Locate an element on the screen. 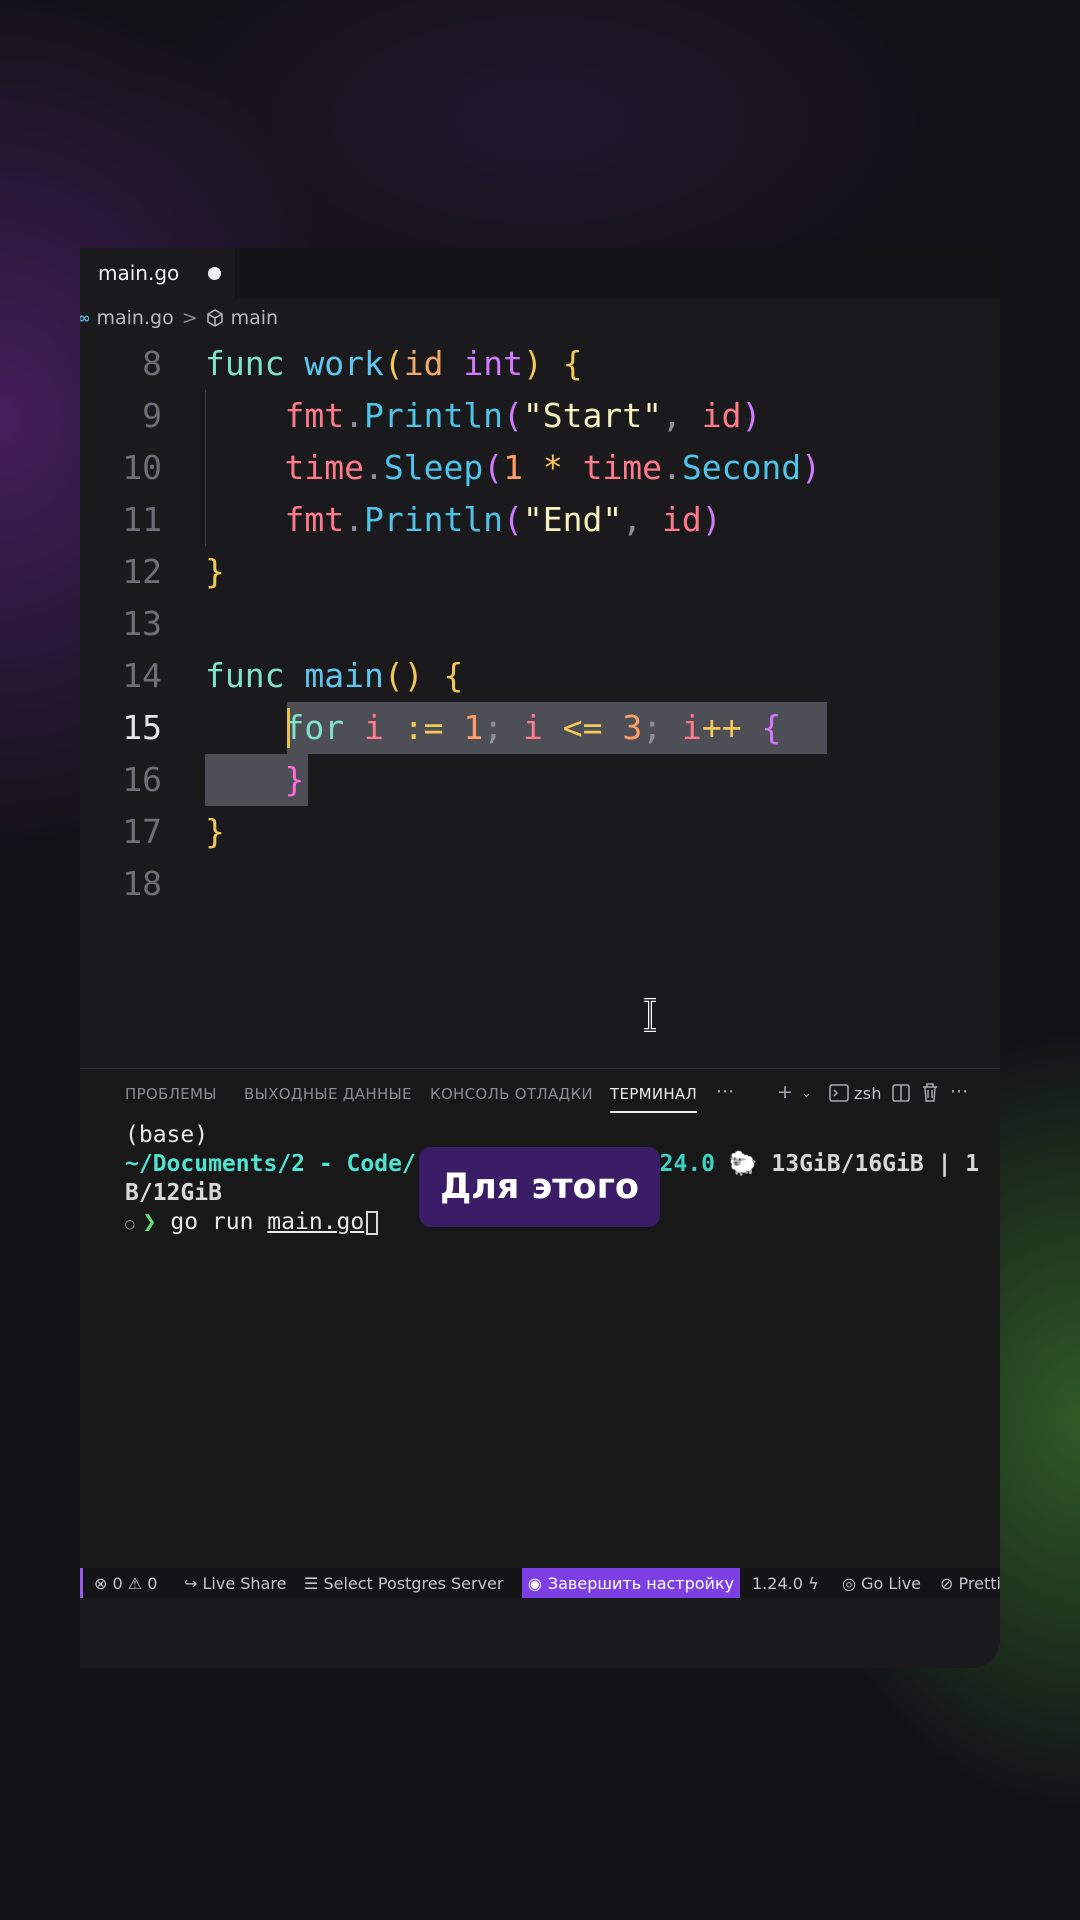  line-number: 16 is located at coordinates (142, 779).